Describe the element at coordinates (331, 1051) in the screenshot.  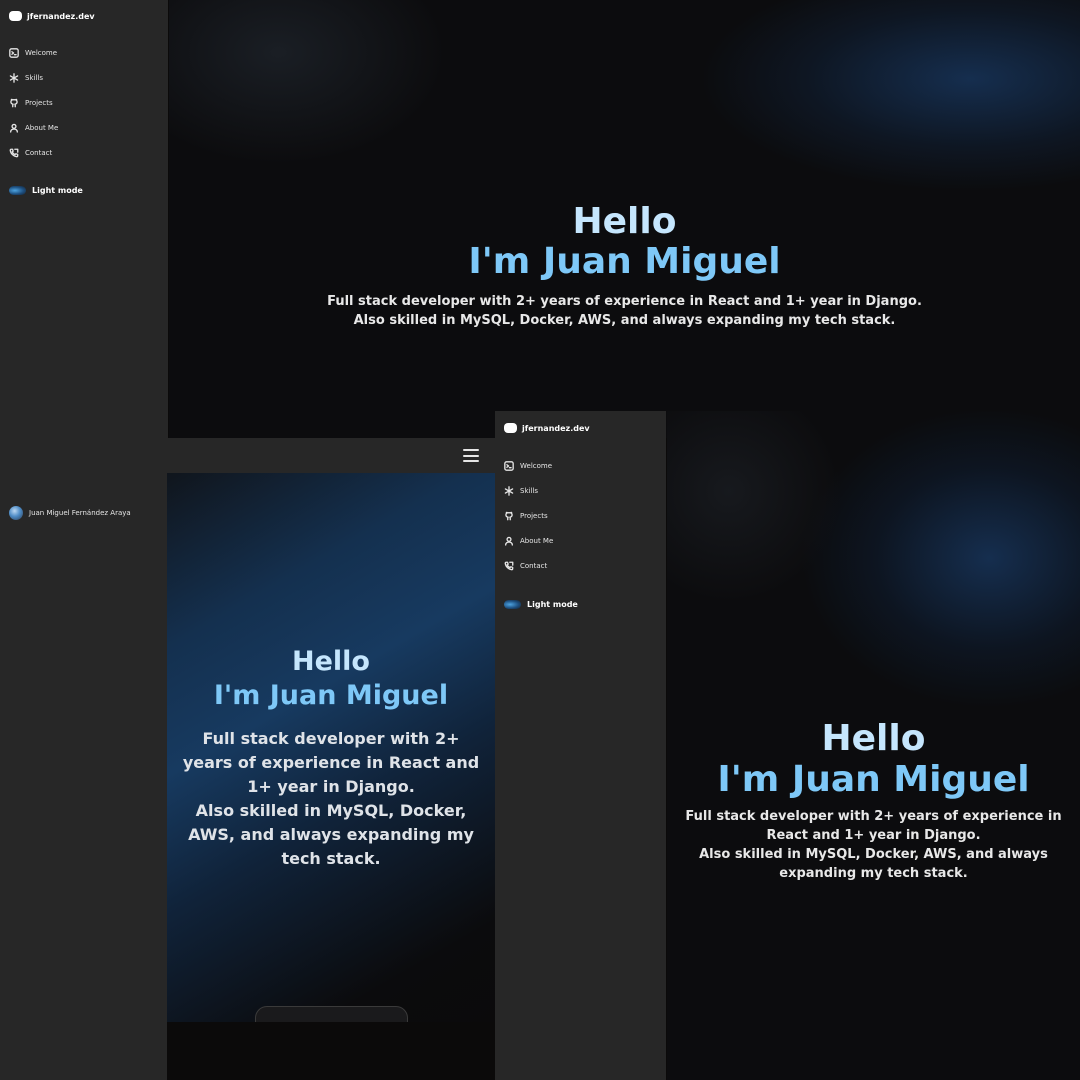
I see `page-bottom` at that location.